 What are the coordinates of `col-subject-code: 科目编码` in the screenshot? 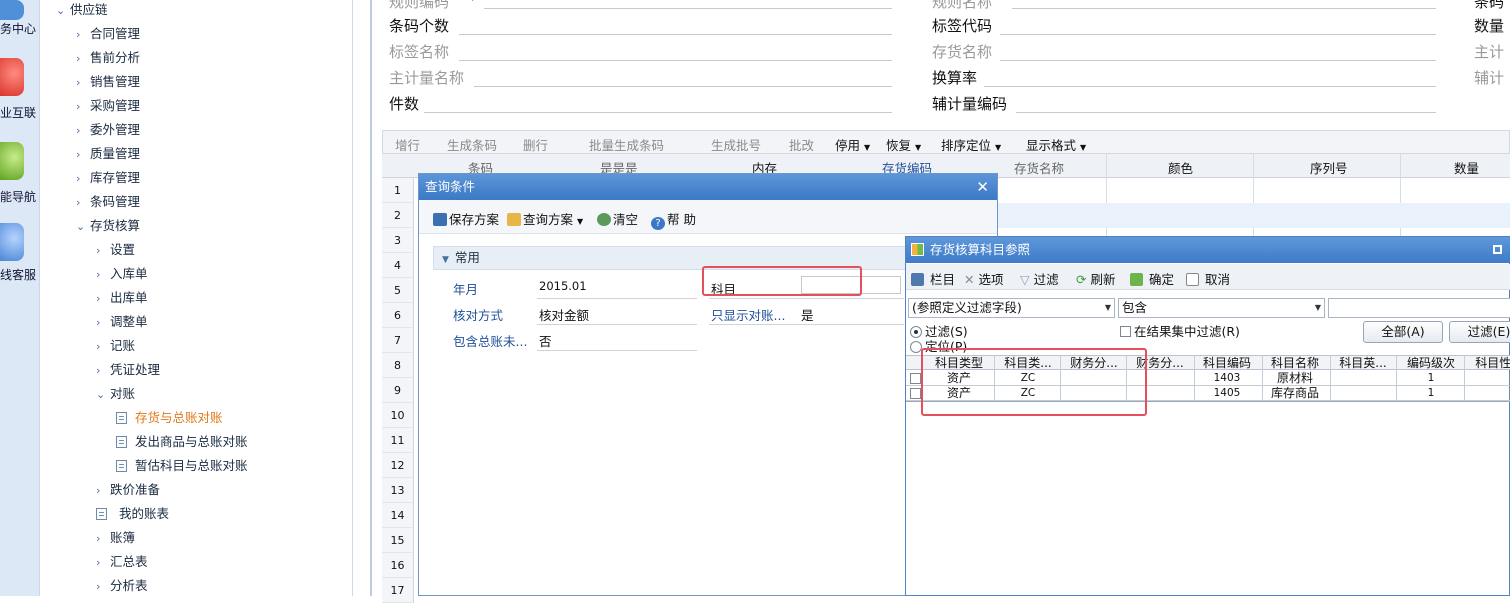 It's located at (1227, 363).